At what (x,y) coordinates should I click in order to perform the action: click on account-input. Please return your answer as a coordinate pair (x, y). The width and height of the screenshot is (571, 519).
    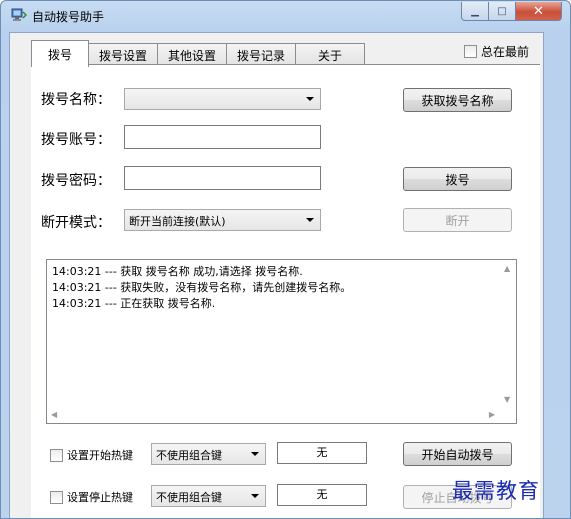
    Looking at the image, I should click on (222, 137).